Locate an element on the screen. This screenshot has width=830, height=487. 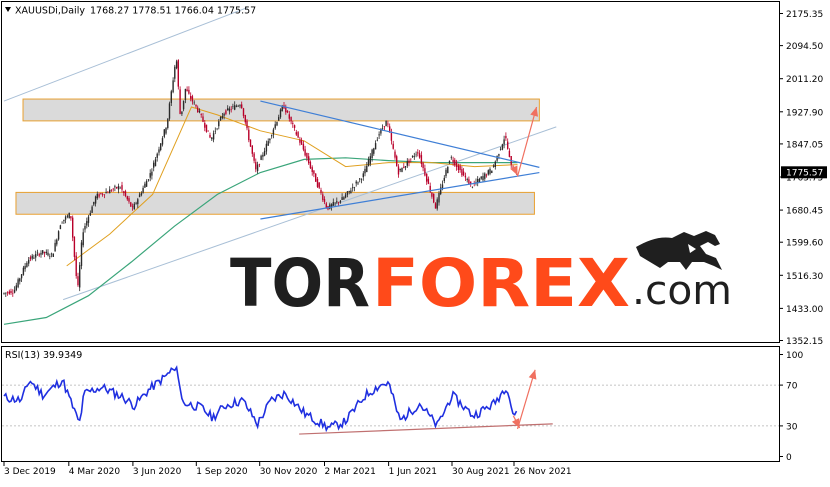
time-tick-label: 3 Dec 2019 is located at coordinates (30, 472).